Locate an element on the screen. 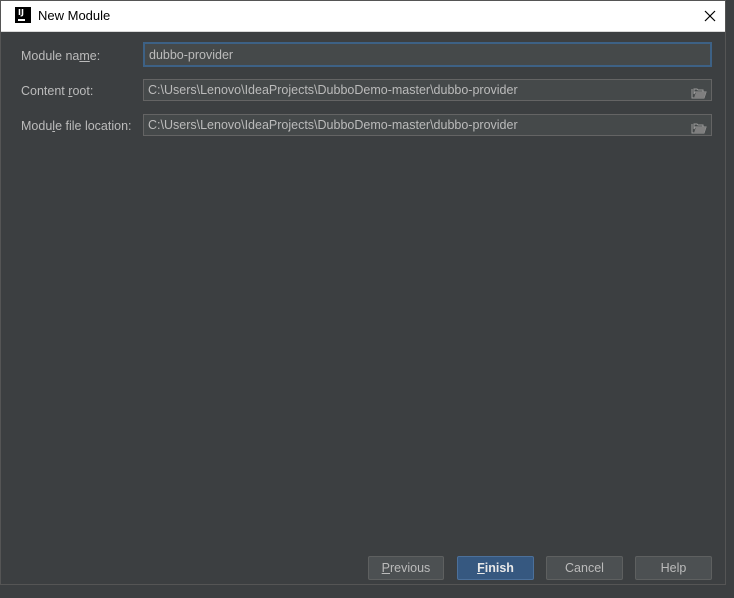 Image resolution: width=734 pixels, height=598 pixels. close-icon is located at coordinates (710, 16).